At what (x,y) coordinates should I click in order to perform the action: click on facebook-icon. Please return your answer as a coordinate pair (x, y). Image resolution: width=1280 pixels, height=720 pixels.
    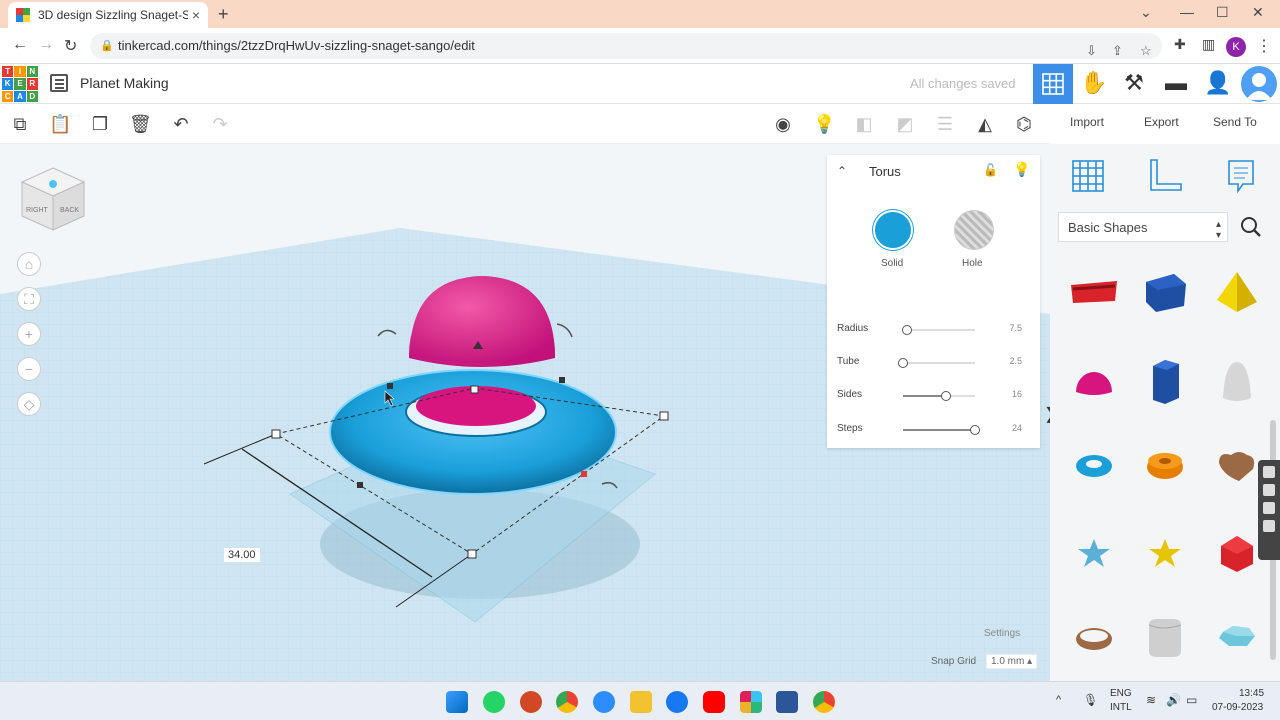
    Looking at the image, I should click on (677, 702).